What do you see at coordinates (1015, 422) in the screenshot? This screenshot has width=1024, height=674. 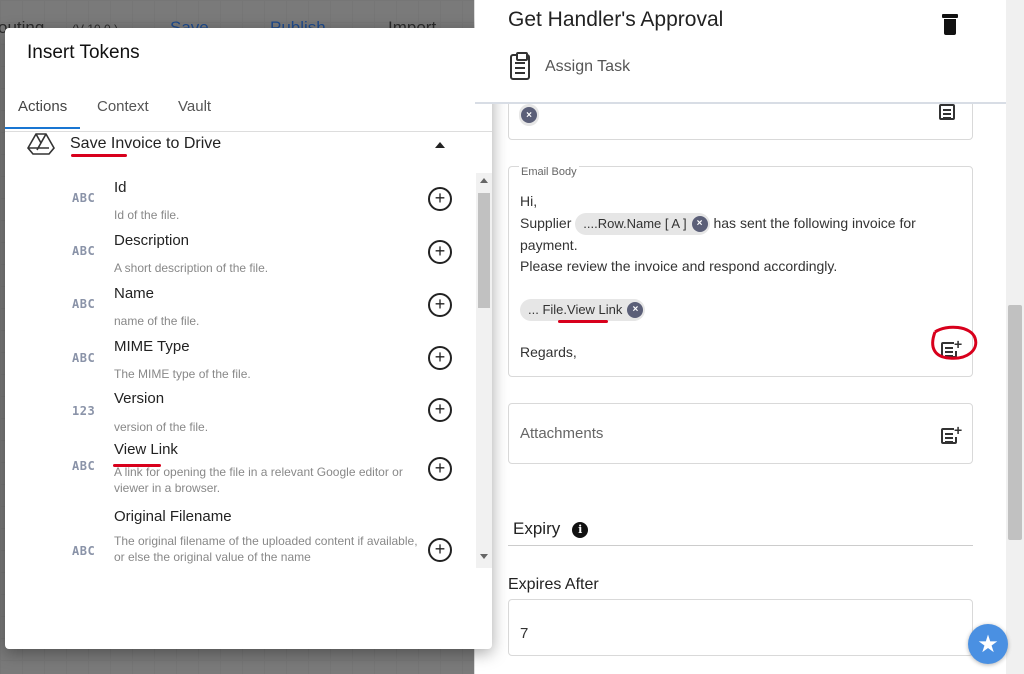 I see `page-scrollbar-thumb` at bounding box center [1015, 422].